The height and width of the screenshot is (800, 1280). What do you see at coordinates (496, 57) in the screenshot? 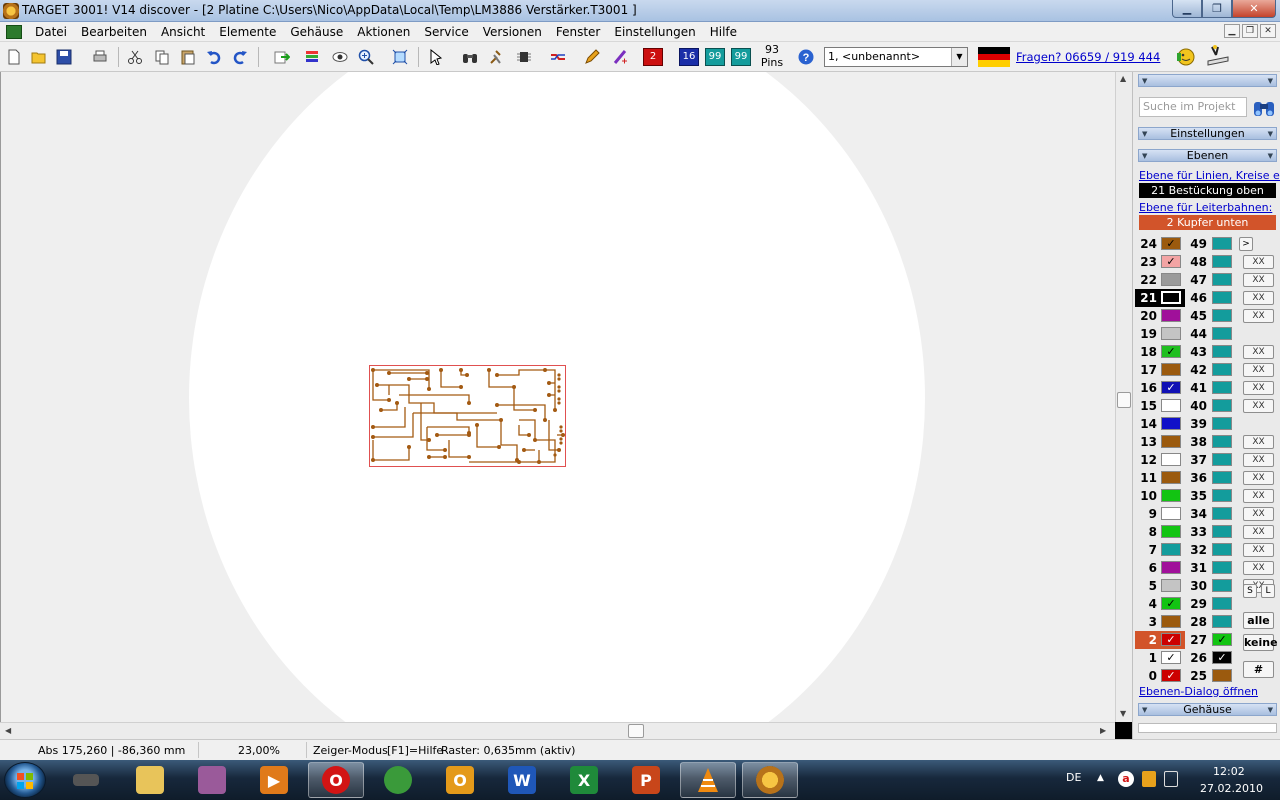
I see `tools-button` at bounding box center [496, 57].